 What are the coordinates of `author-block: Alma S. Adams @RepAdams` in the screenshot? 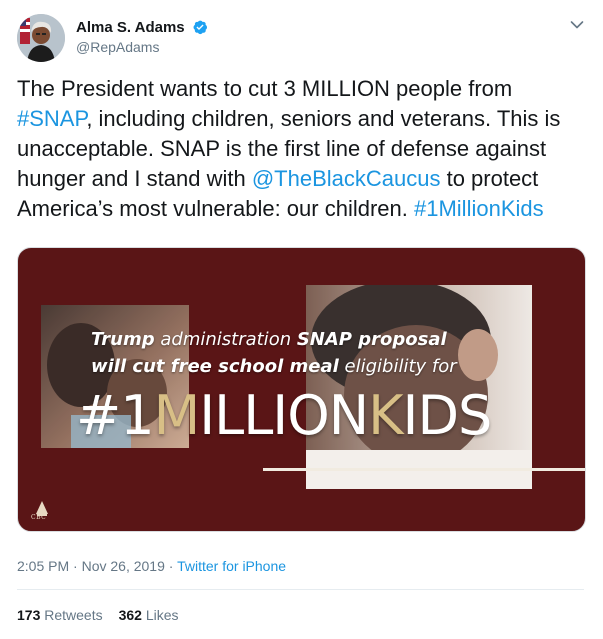 It's located at (142, 37).